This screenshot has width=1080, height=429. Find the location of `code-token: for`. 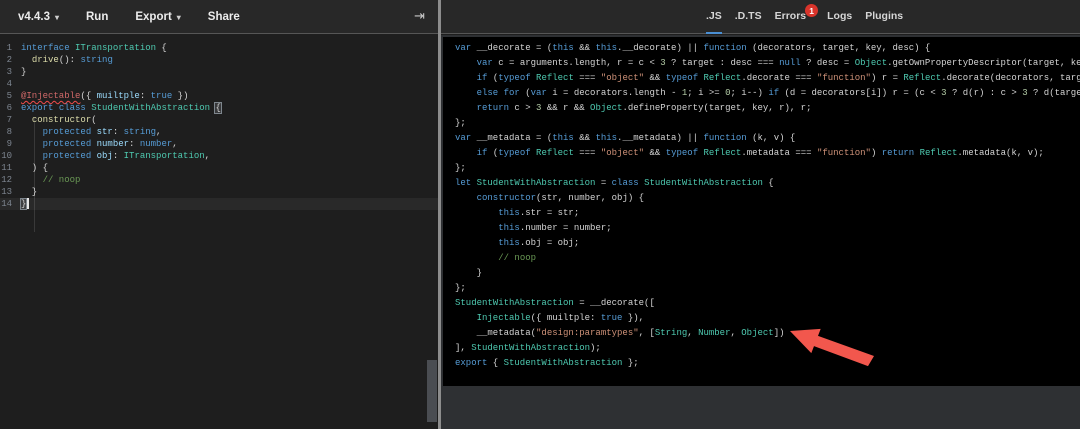

code-token: for is located at coordinates (511, 93).